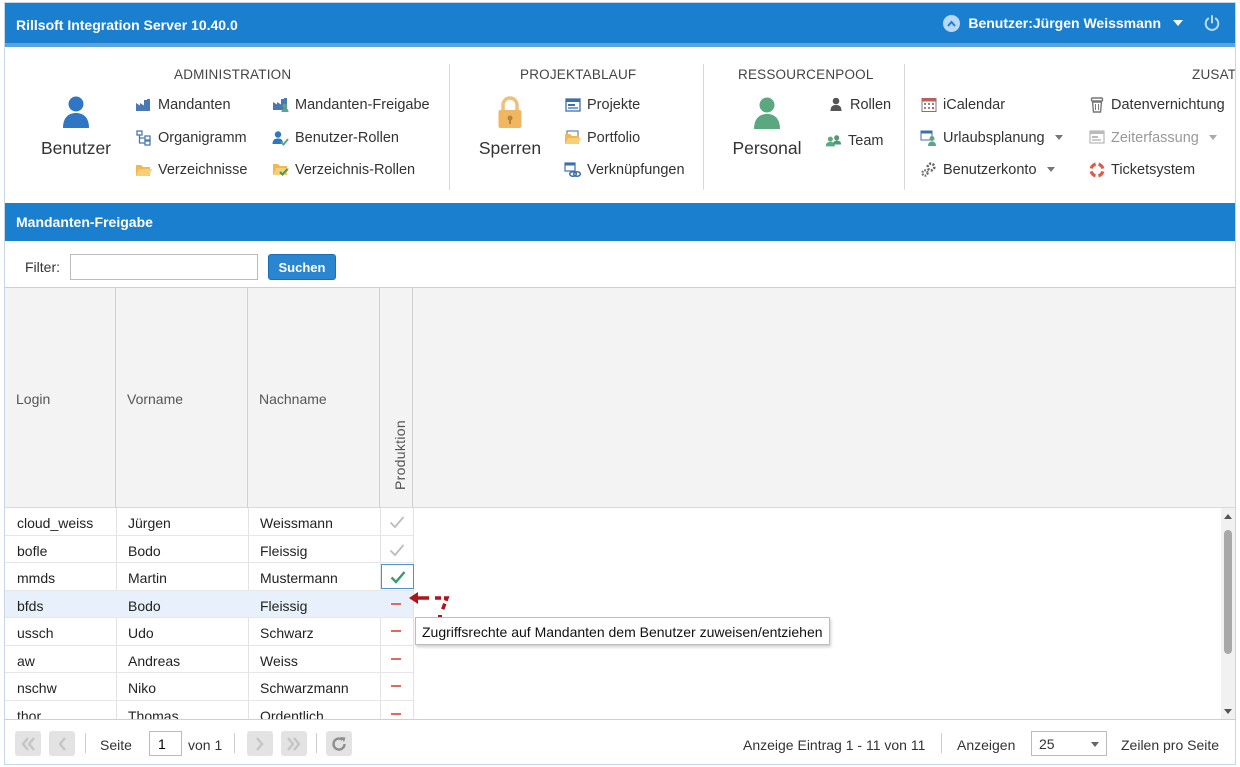 Image resolution: width=1240 pixels, height=767 pixels. Describe the element at coordinates (620, 222) in the screenshot. I see `section-title: Mandanten-Freigabe` at that location.